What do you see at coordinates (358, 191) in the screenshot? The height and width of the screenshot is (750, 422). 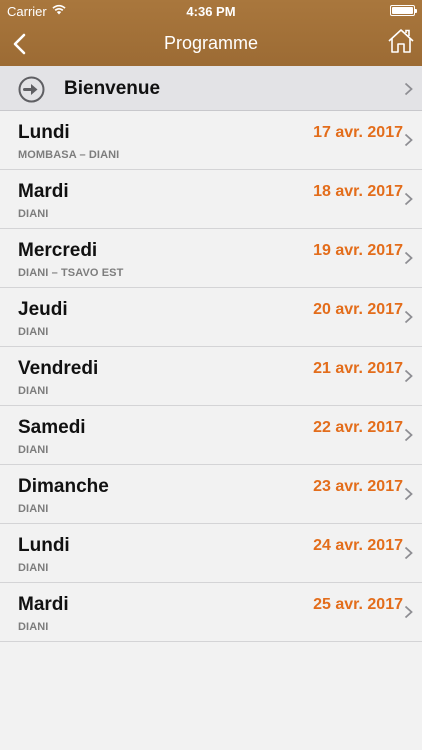 I see `day-date: 18 avr. 2017` at bounding box center [358, 191].